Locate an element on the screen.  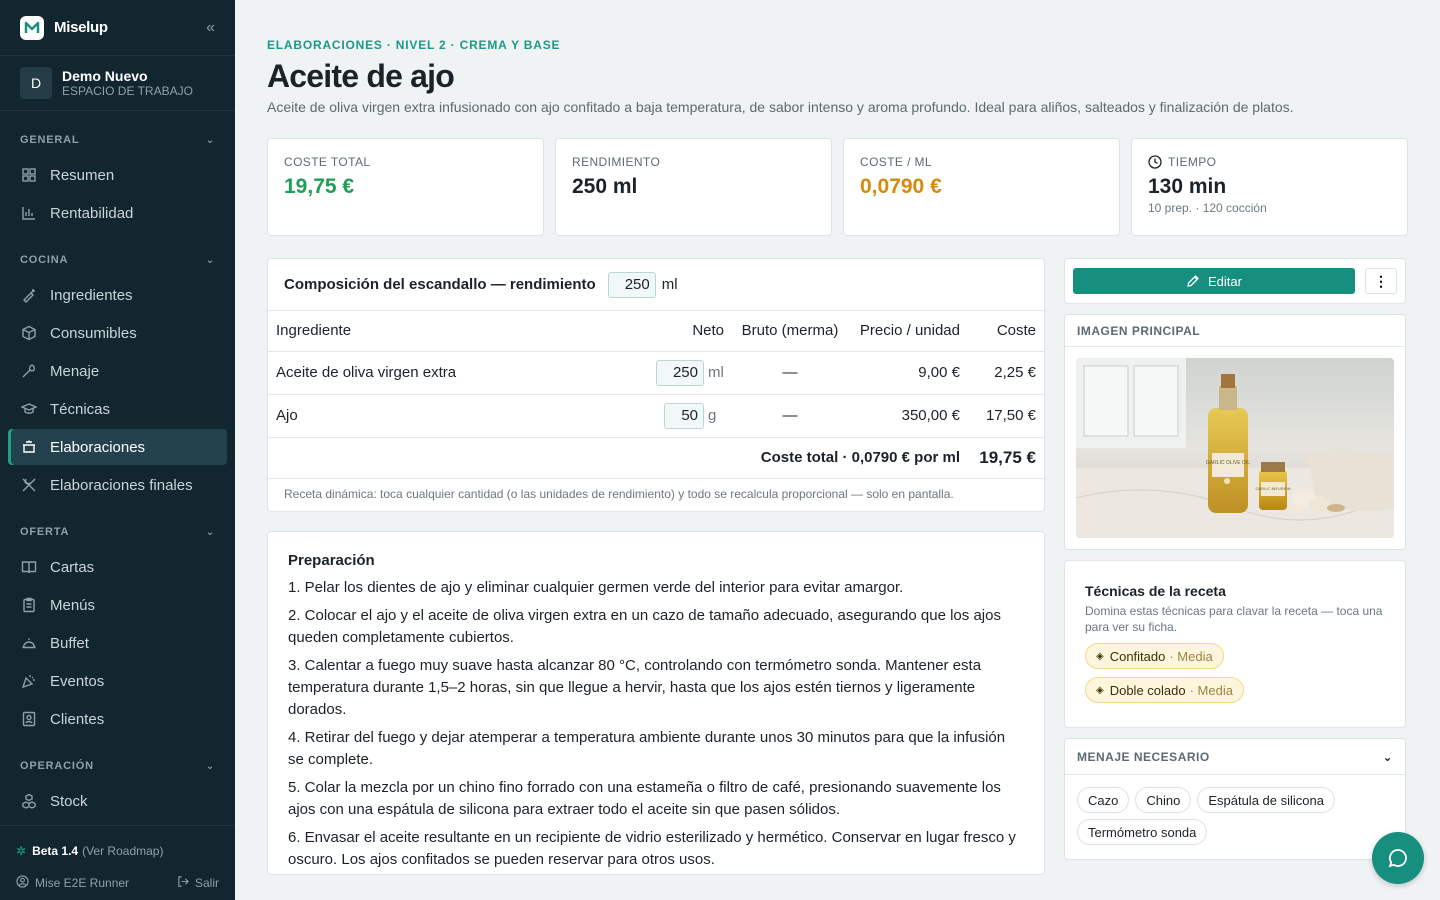
brand-bar: Miselup « is located at coordinates (117, 28).